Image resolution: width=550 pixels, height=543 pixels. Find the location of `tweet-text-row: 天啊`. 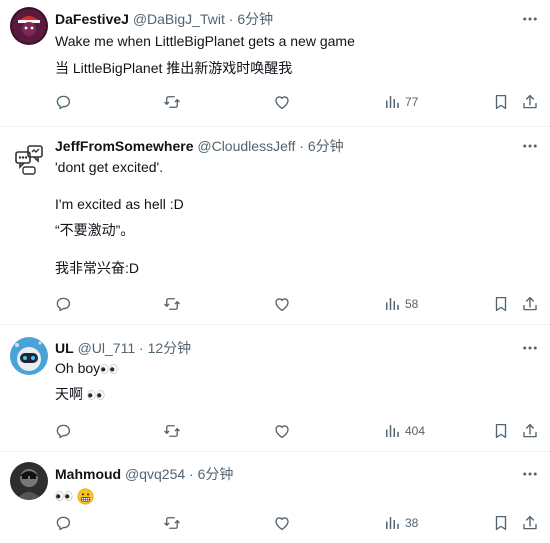

tweet-text-row: 天啊 is located at coordinates (80, 394).